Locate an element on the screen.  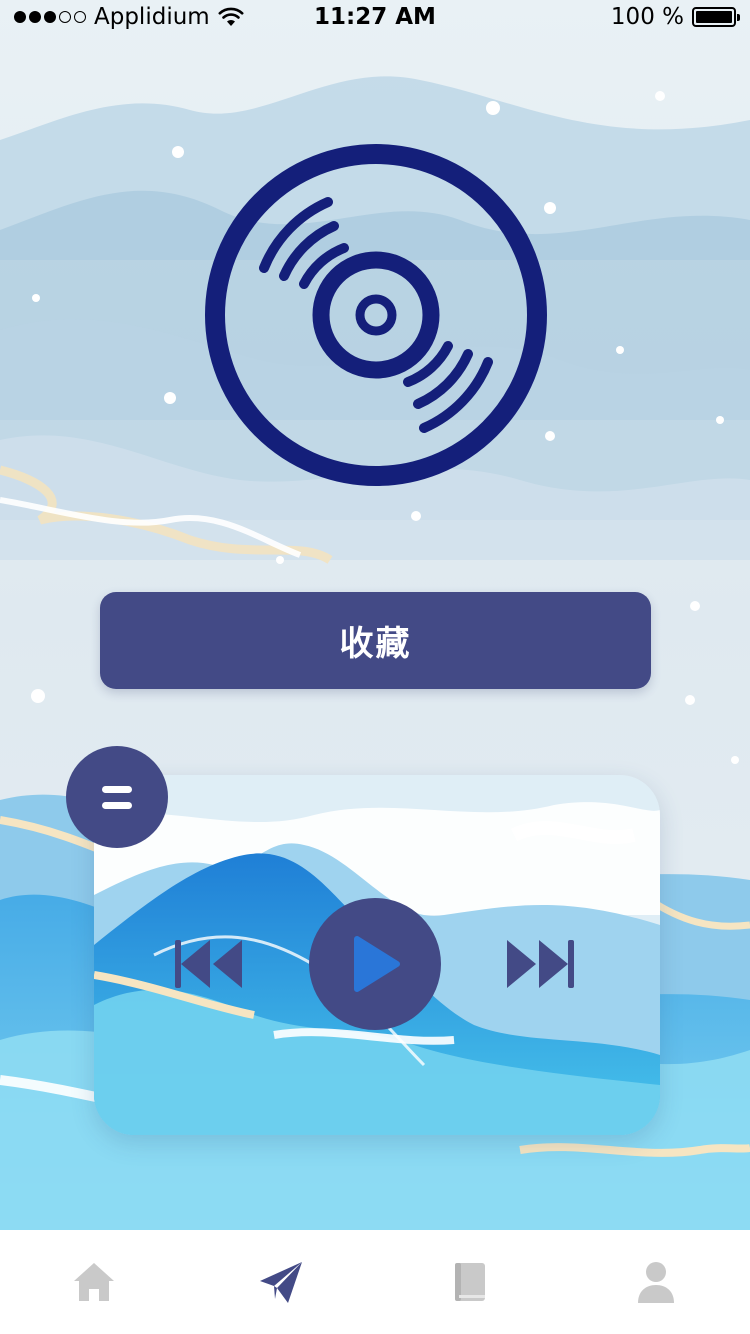
skip-next-icon is located at coordinates (541, 964).